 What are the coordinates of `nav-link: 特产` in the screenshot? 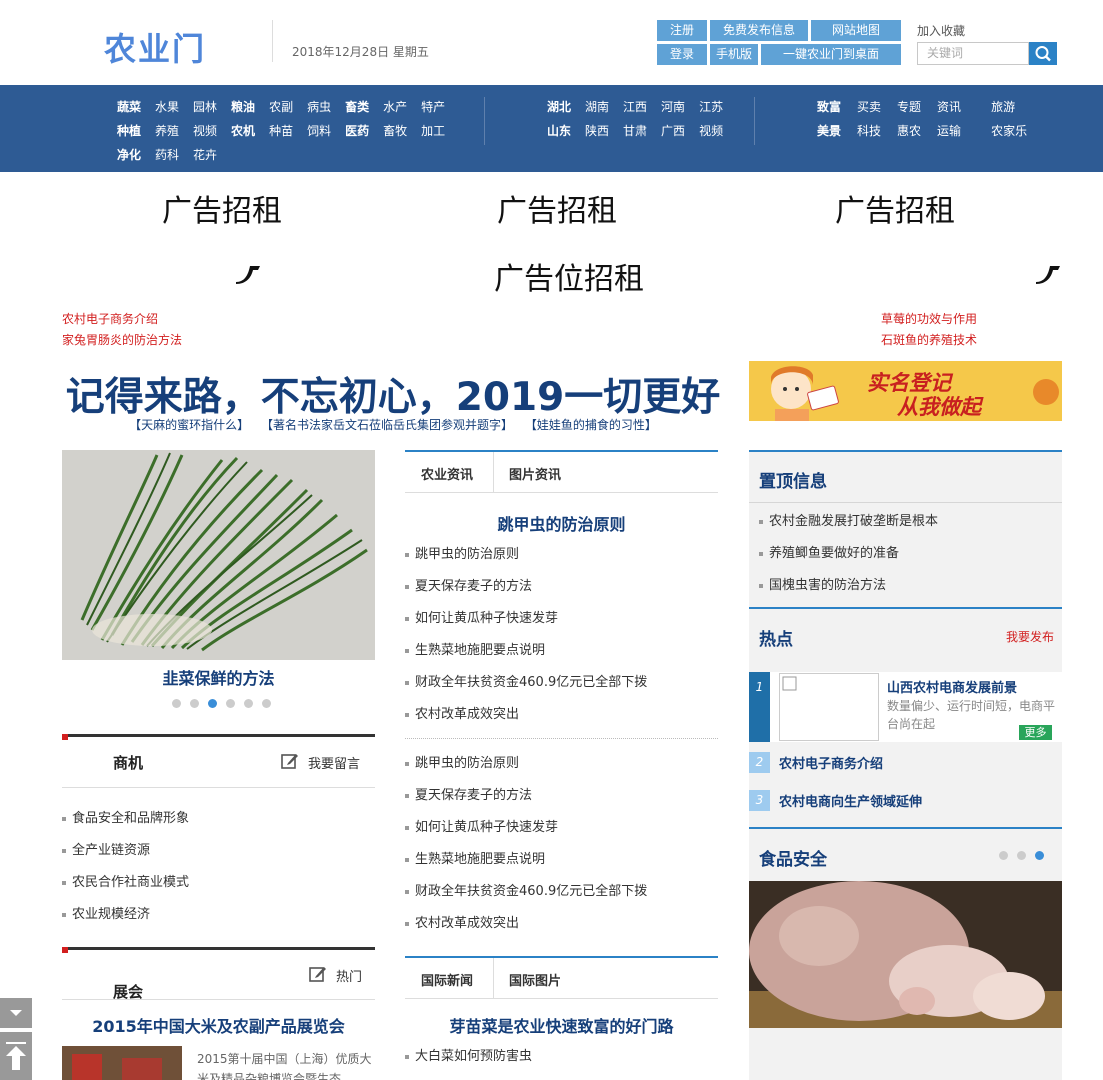 It's located at (433, 107).